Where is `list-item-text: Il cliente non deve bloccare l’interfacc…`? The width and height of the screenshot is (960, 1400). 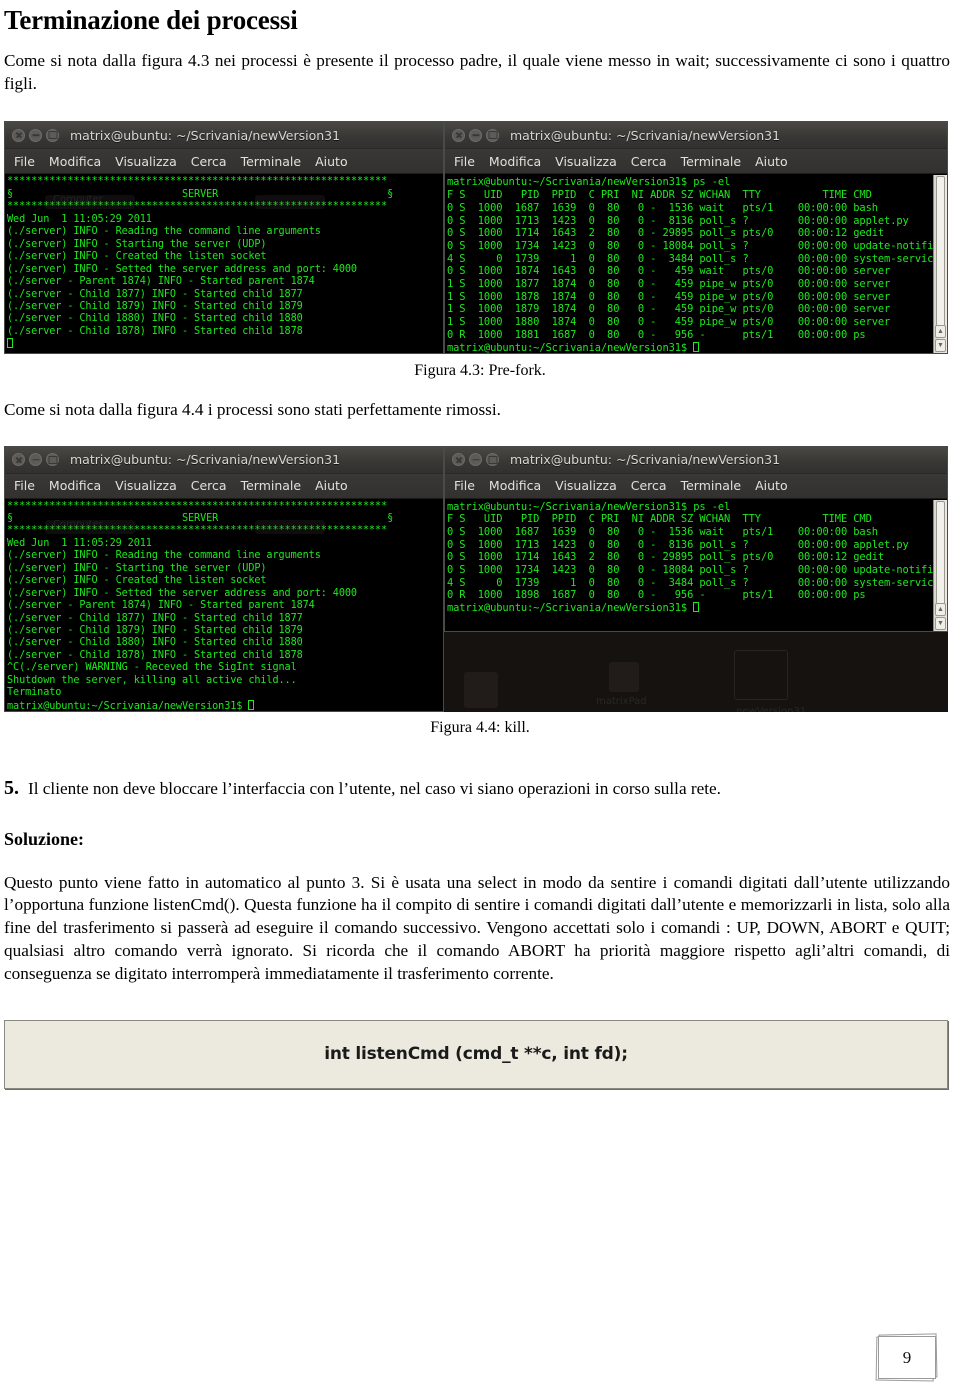
list-item-text: Il cliente non deve bloccare l’interfacc… is located at coordinates (374, 788).